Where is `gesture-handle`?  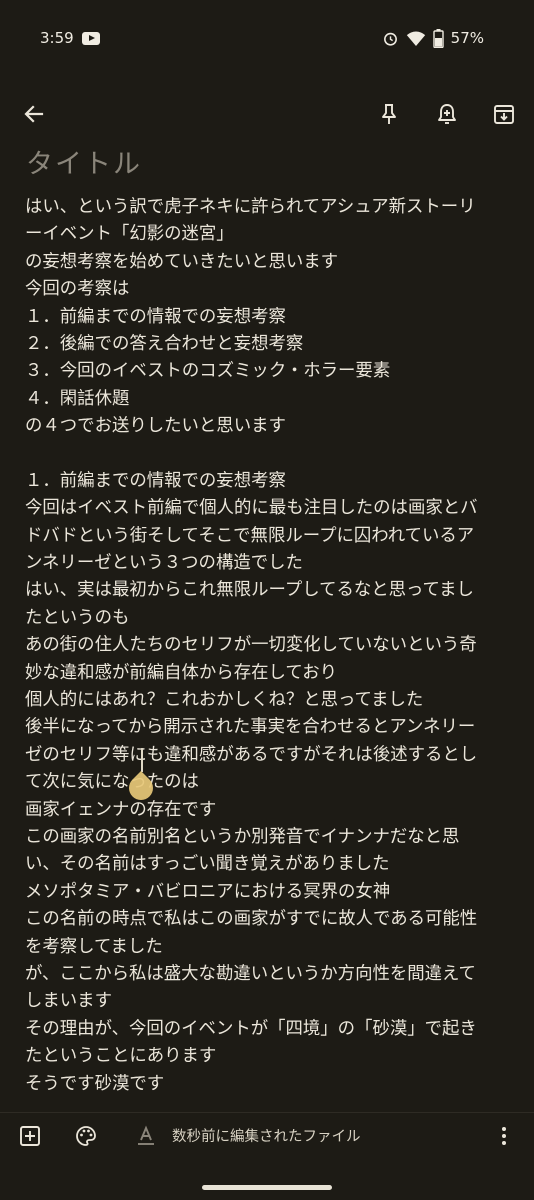
gesture-handle is located at coordinates (267, 1187).